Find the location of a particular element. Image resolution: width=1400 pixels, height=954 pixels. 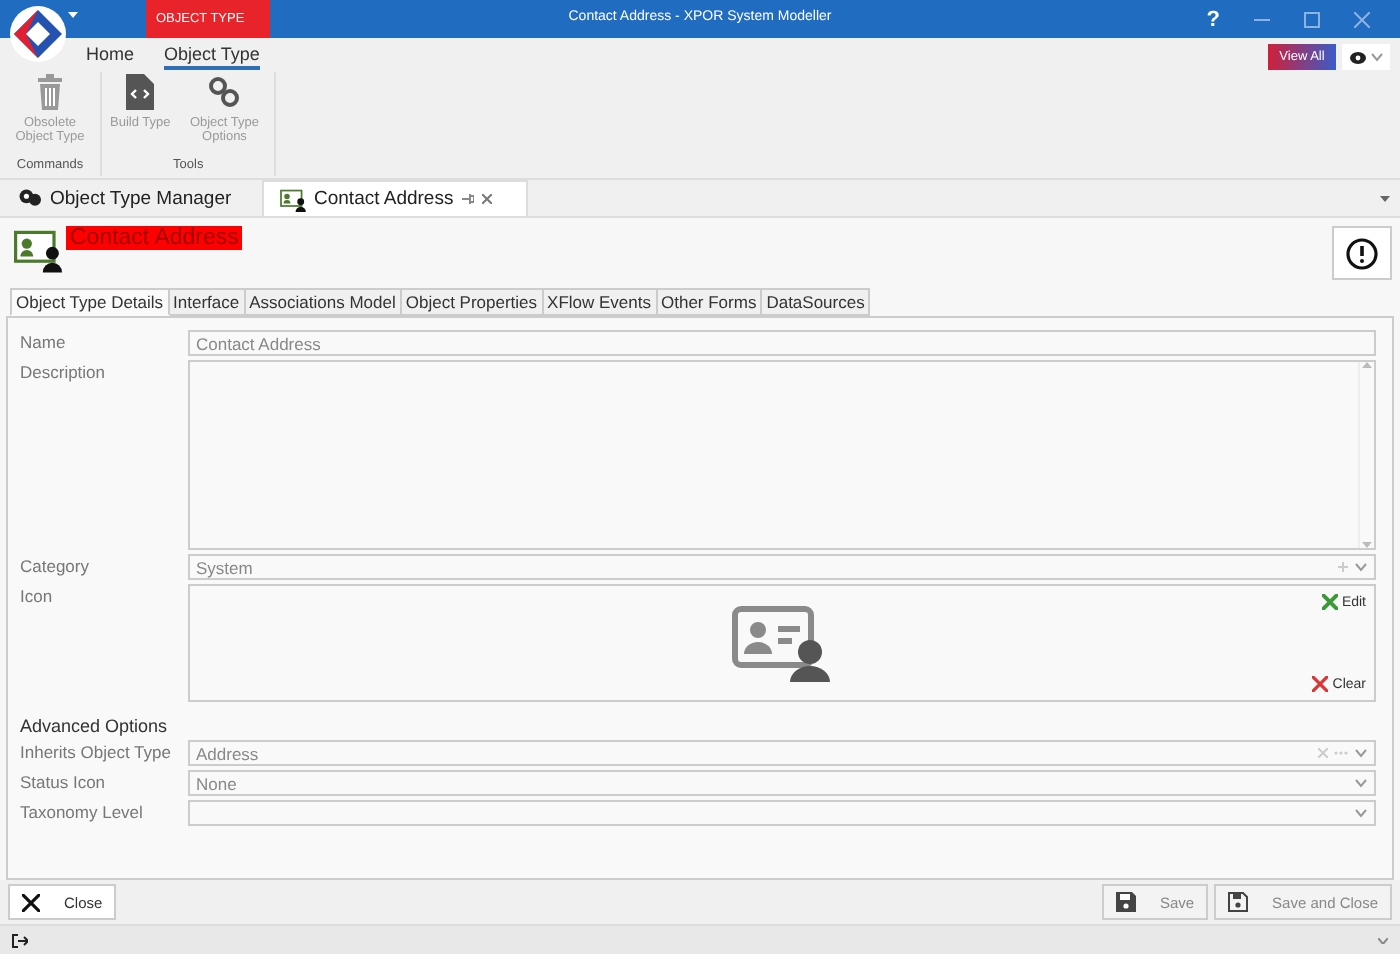

trash-icon is located at coordinates (50, 92).